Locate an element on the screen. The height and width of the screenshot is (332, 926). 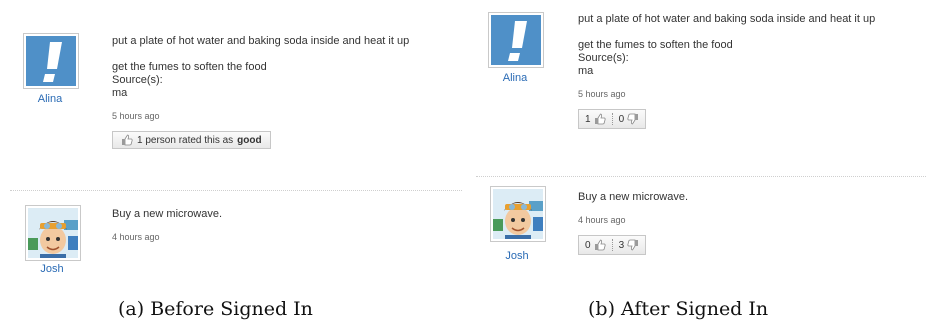
figure-caption: (a) Before Signed In is located at coordinates (215, 309).